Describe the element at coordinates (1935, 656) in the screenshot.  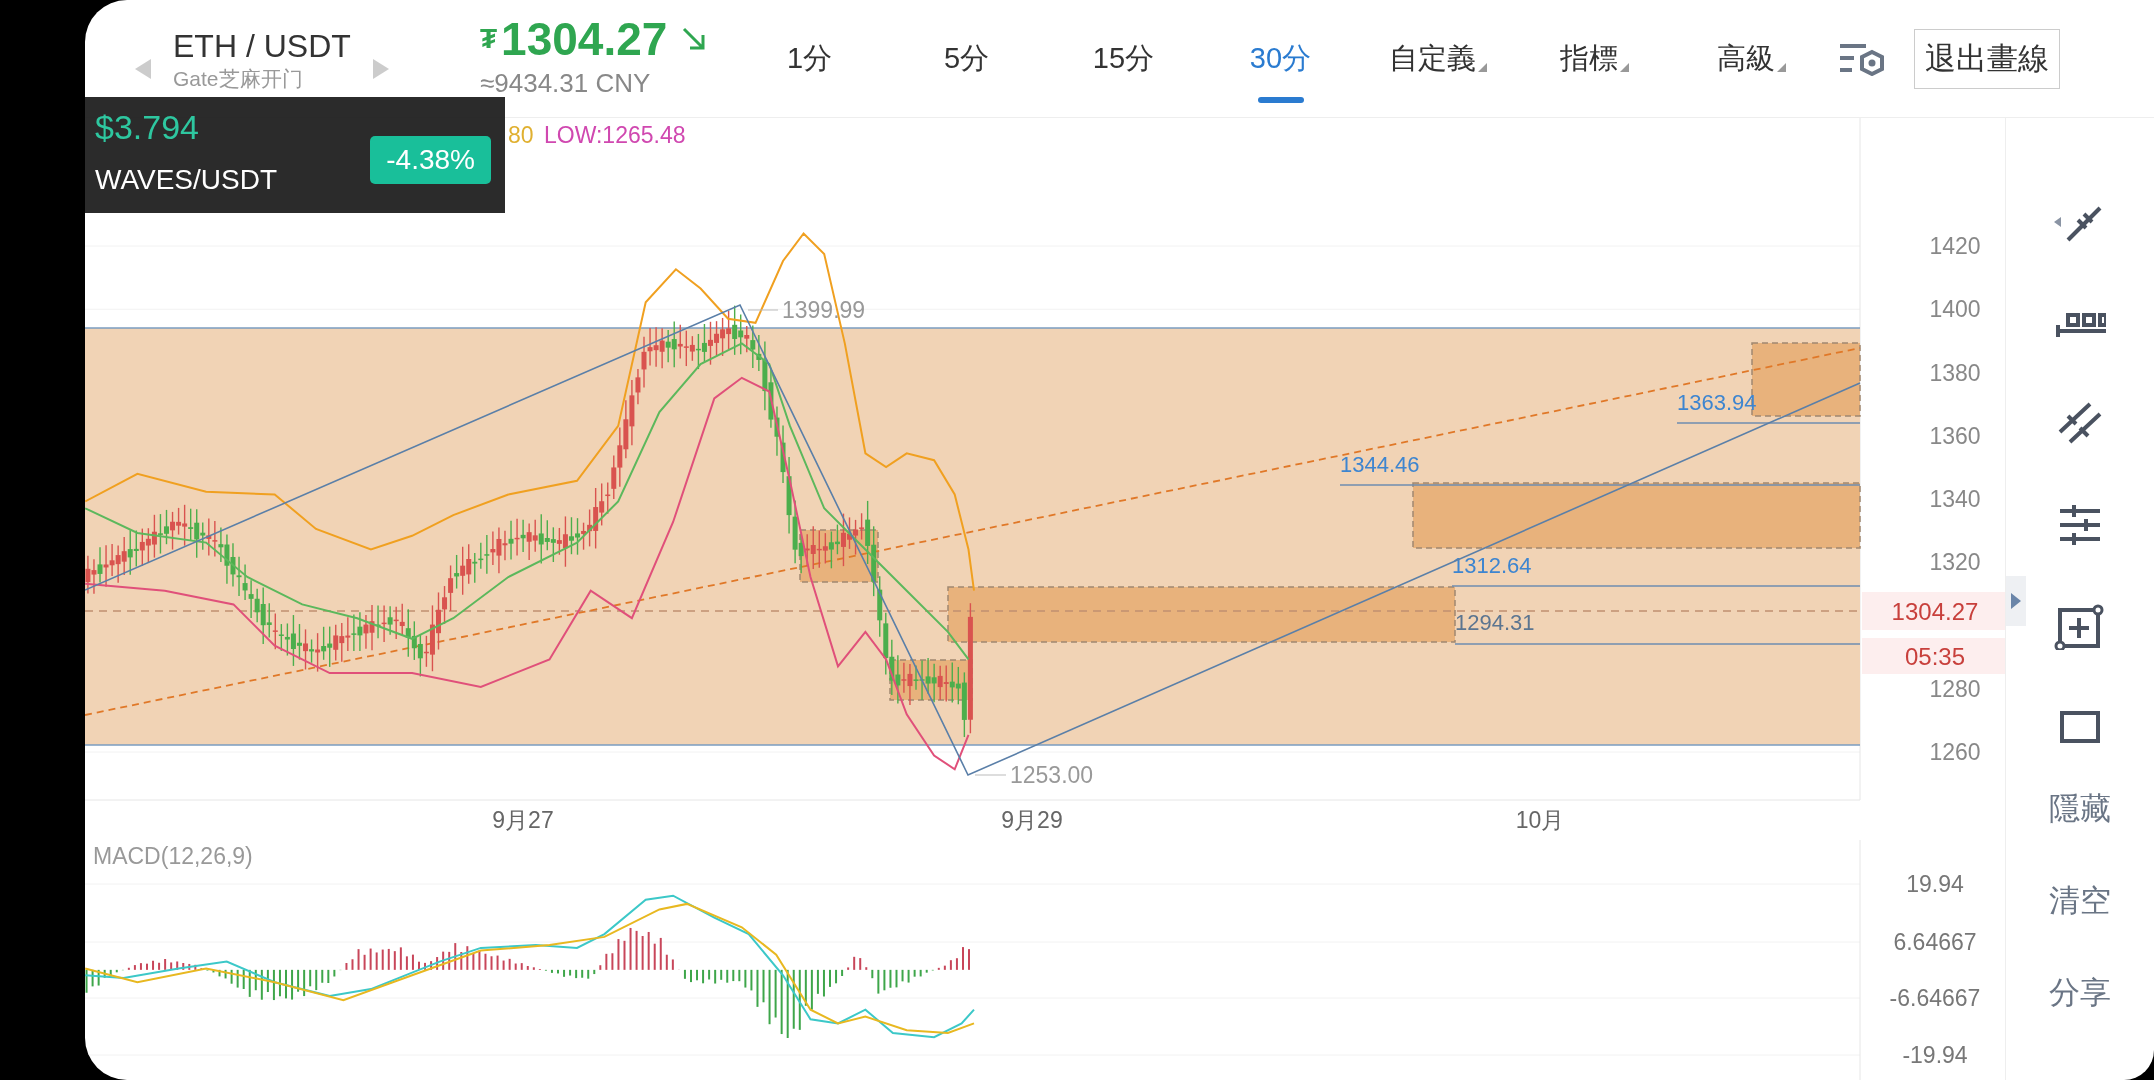
I see `candle-countdown: 05:35` at that location.